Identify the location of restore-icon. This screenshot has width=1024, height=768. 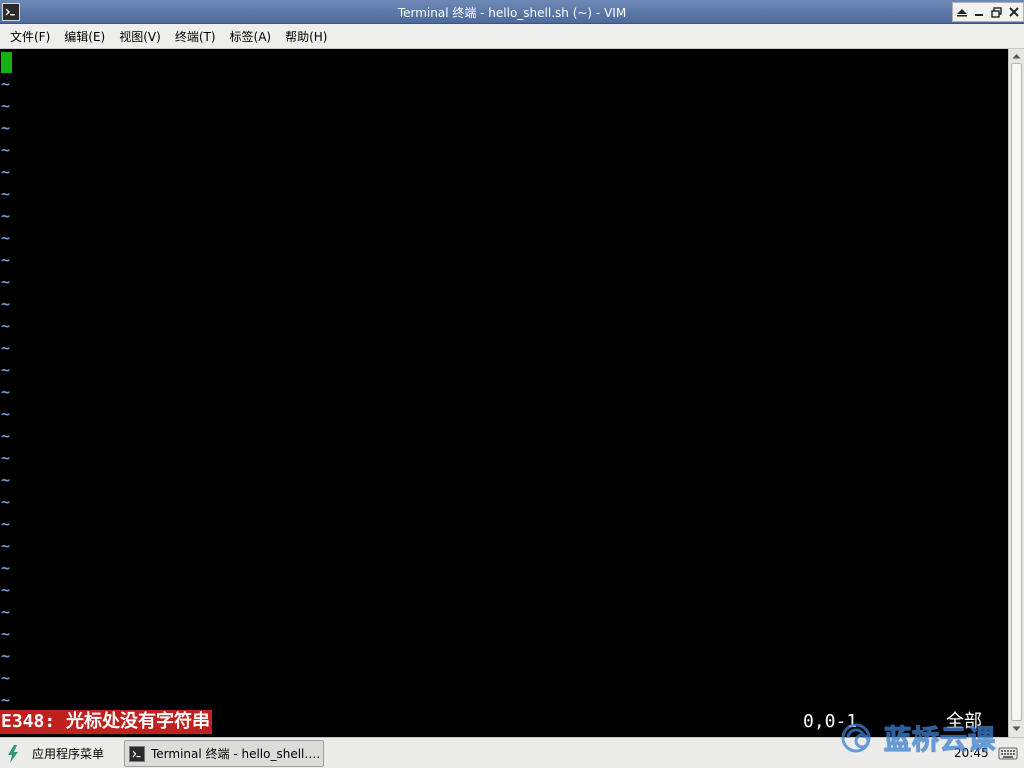
(996, 12).